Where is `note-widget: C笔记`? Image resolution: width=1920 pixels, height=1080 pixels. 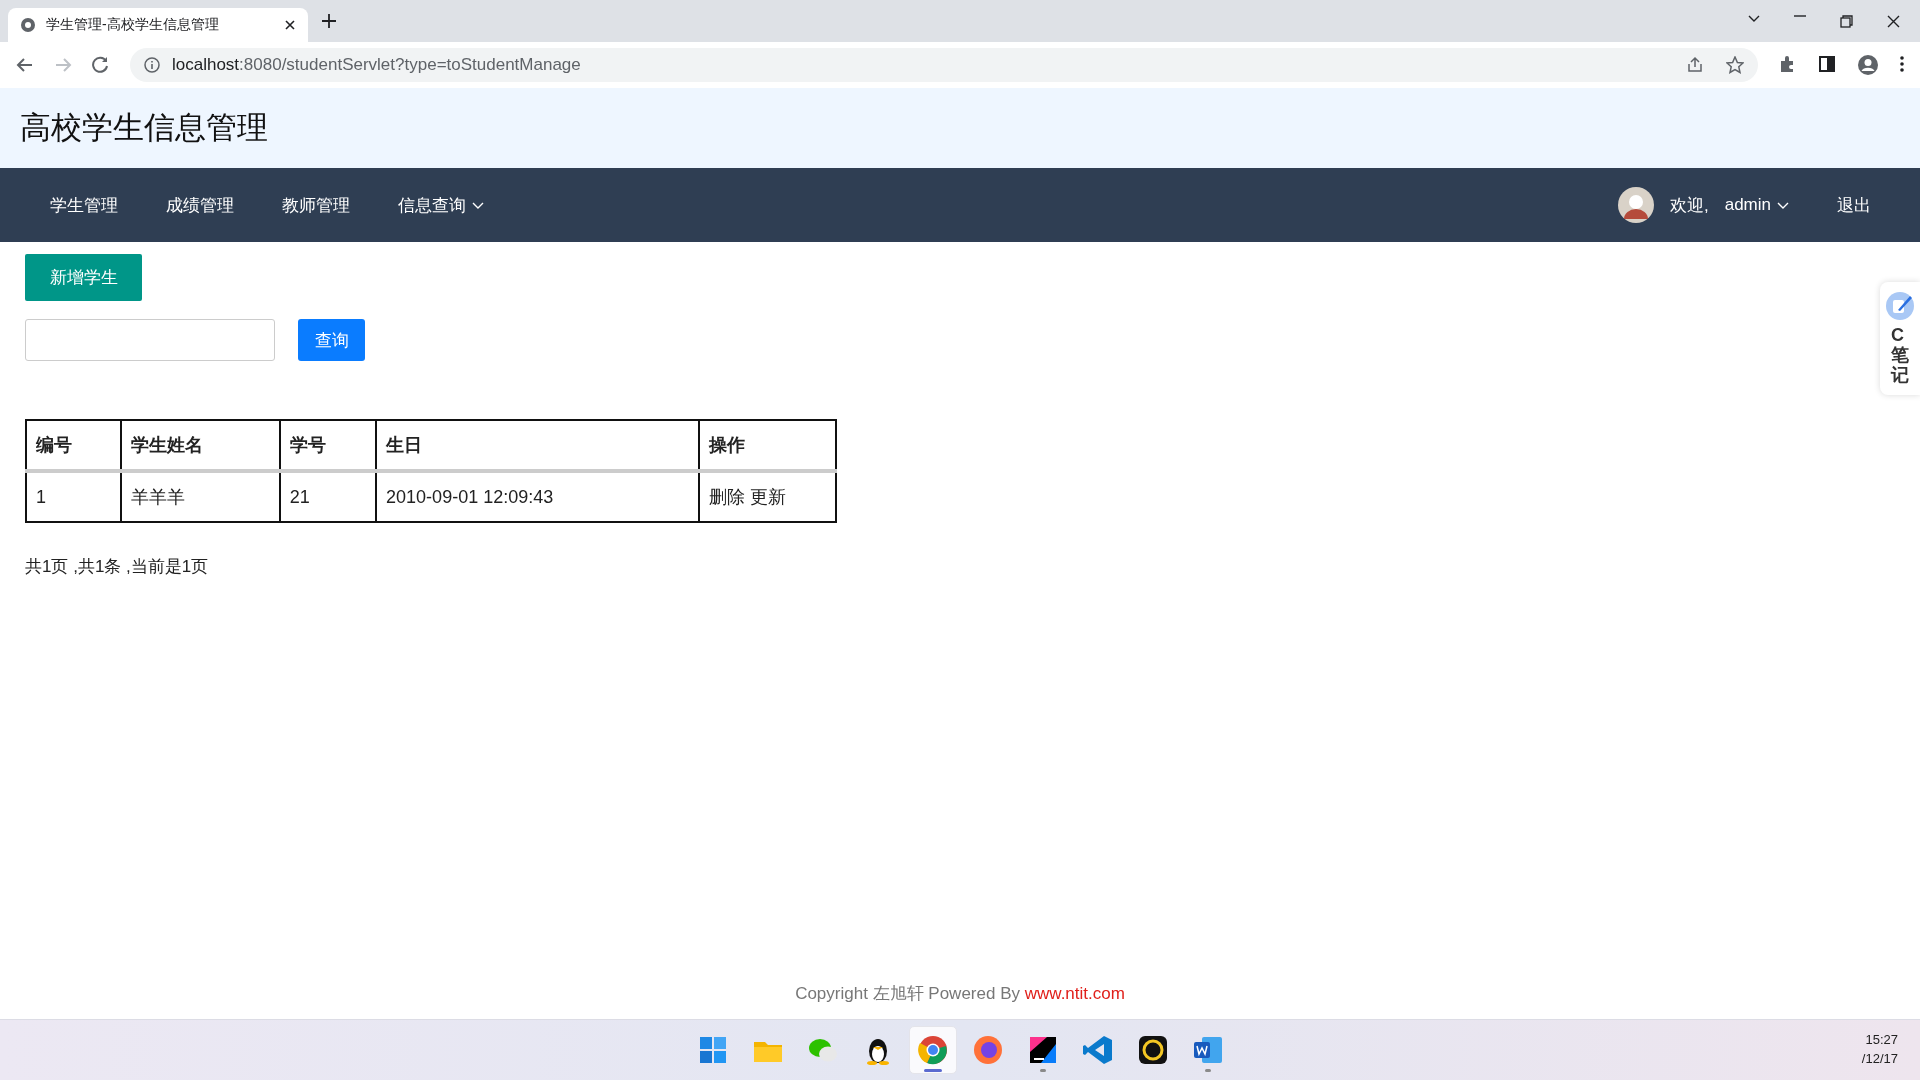 note-widget: C笔记 is located at coordinates (1900, 339).